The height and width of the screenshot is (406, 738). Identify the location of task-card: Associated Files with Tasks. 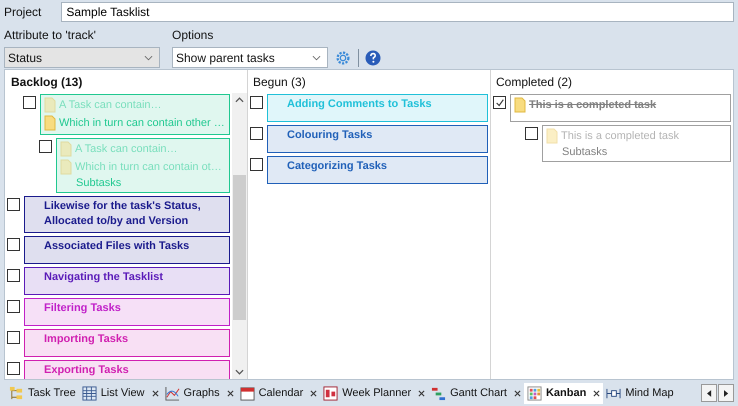
(127, 250).